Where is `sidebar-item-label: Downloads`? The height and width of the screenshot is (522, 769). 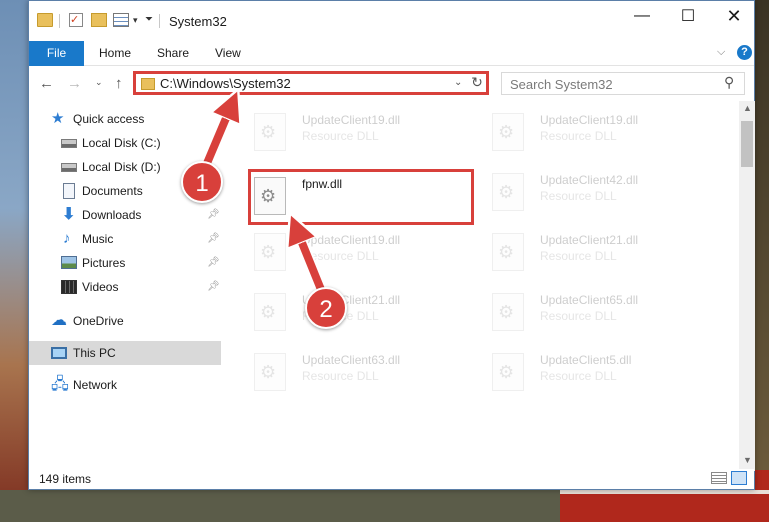 sidebar-item-label: Downloads is located at coordinates (112, 215).